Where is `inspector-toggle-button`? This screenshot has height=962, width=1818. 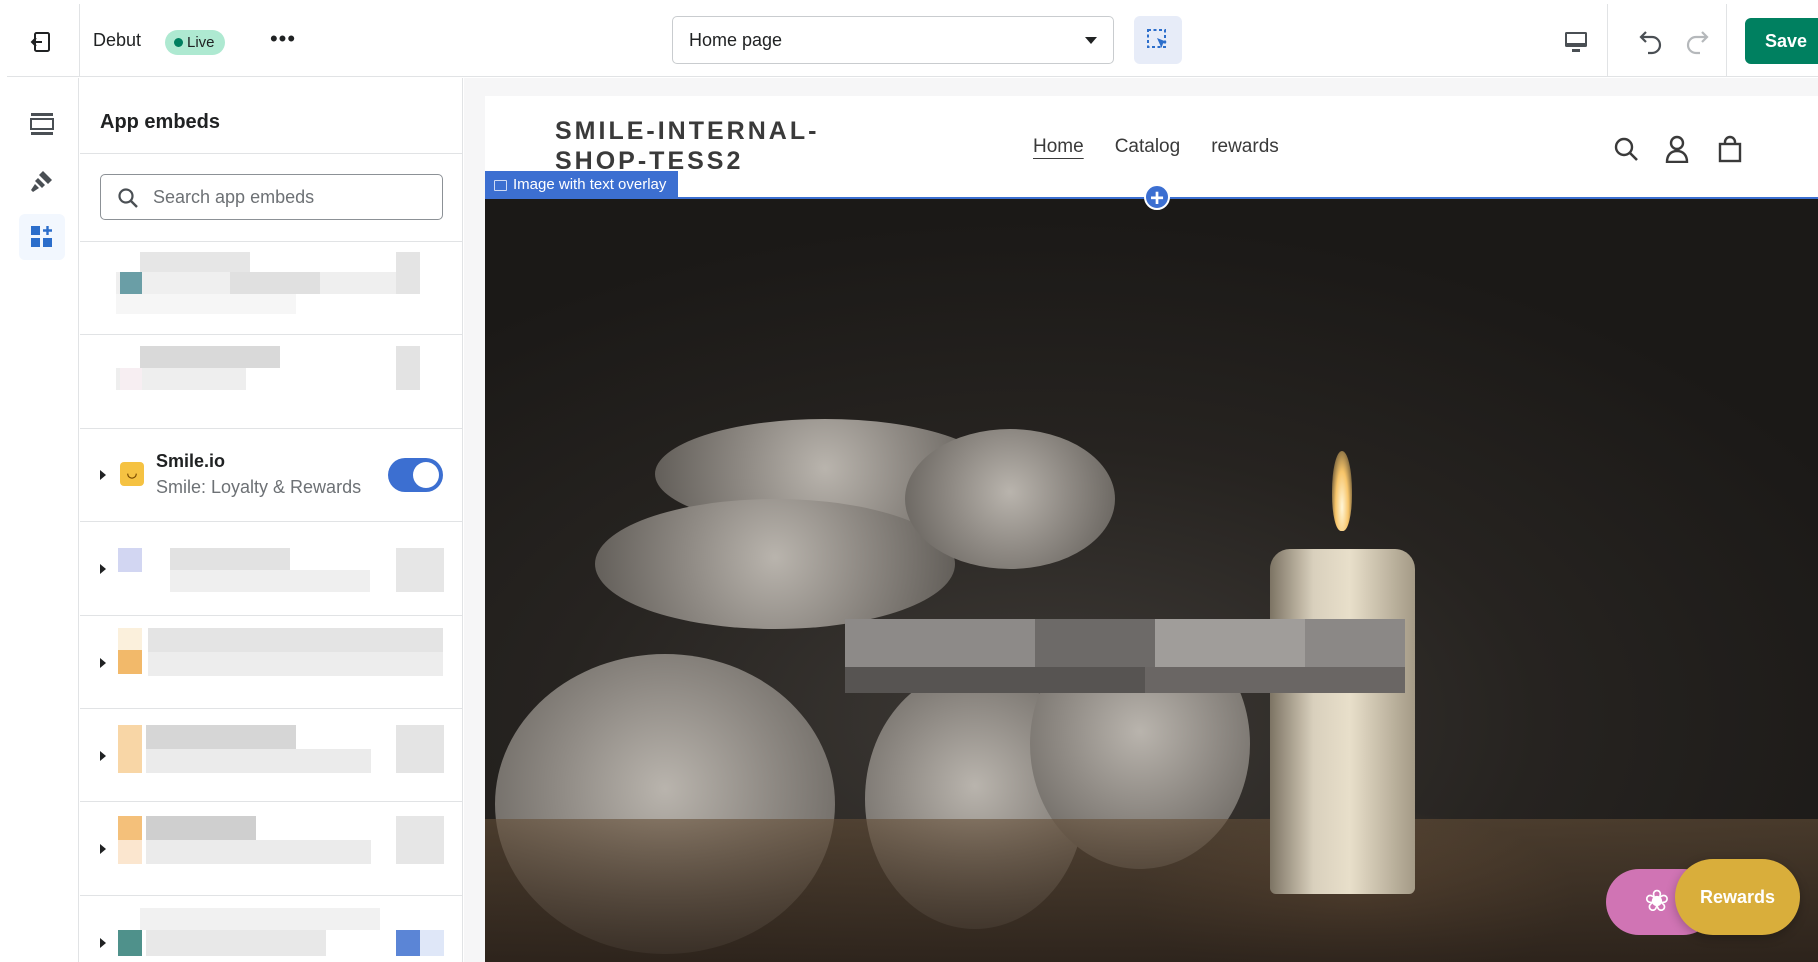
inspector-toggle-button is located at coordinates (1158, 40).